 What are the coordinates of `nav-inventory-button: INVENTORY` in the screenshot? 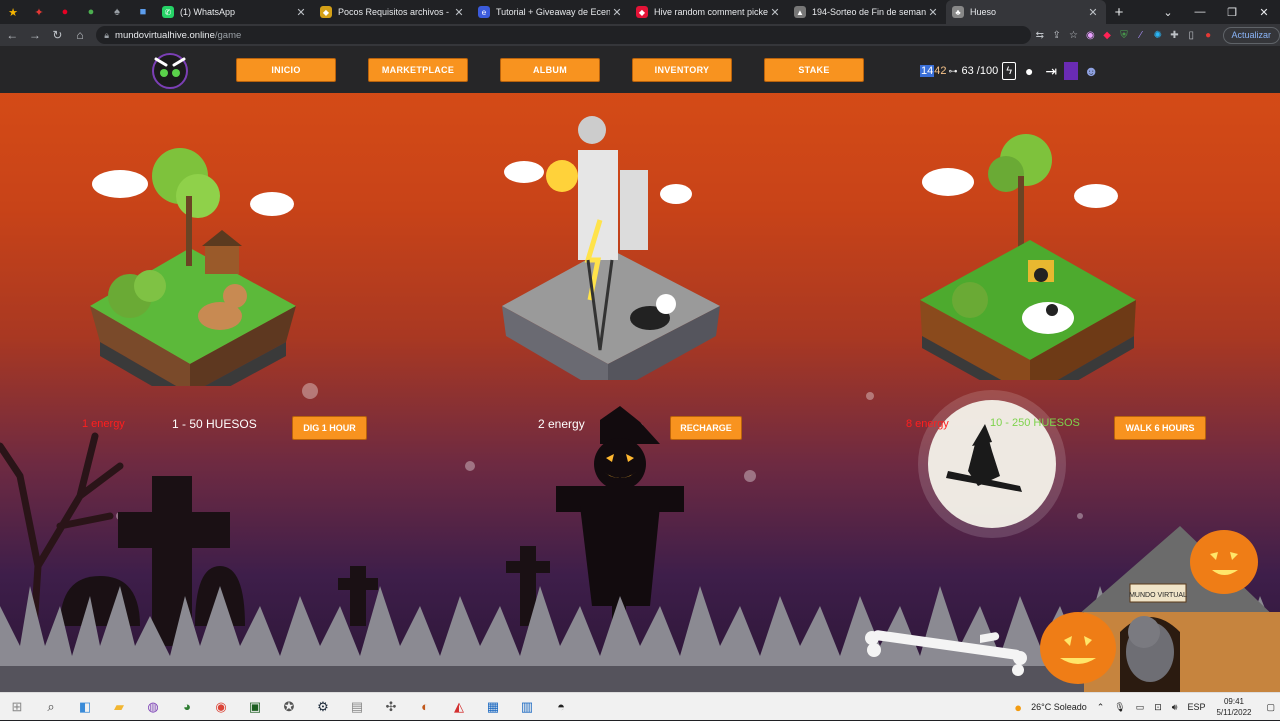 It's located at (682, 70).